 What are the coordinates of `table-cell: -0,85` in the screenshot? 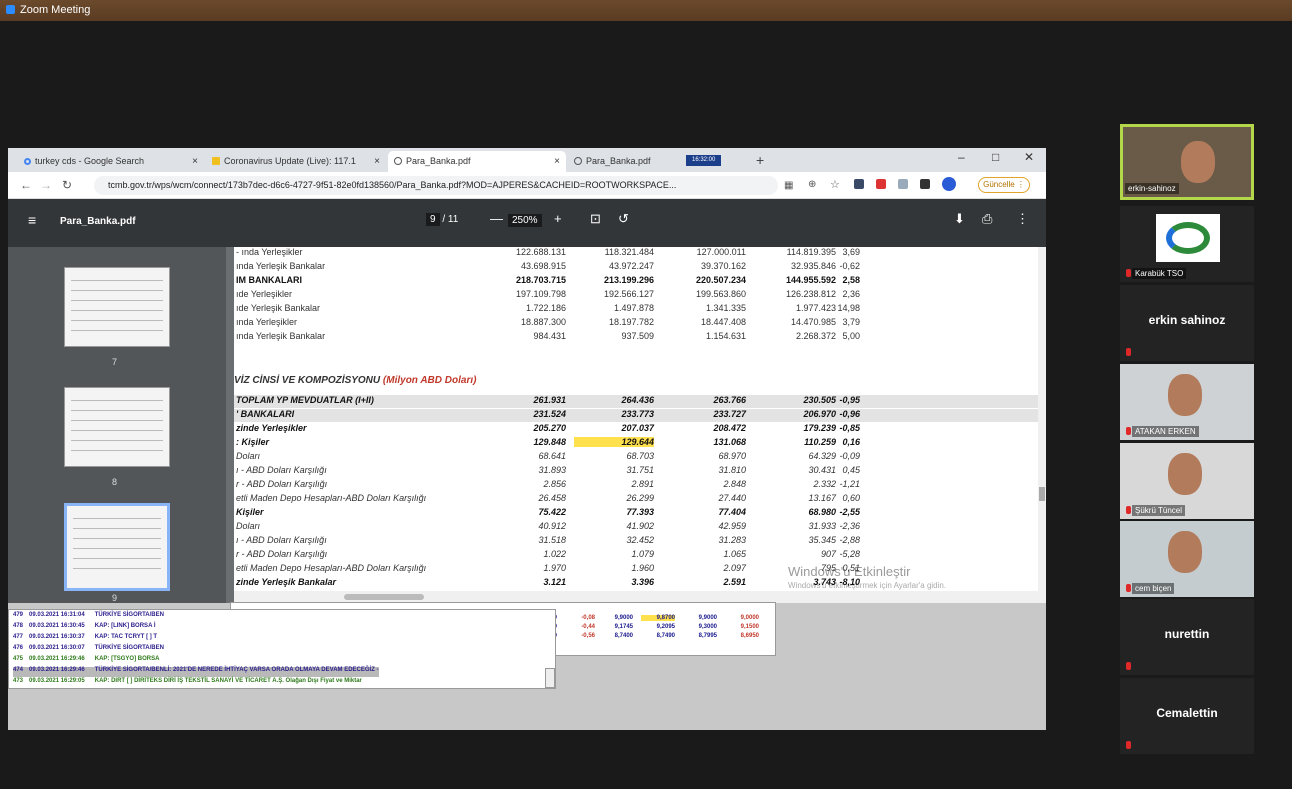 It's located at (849, 428).